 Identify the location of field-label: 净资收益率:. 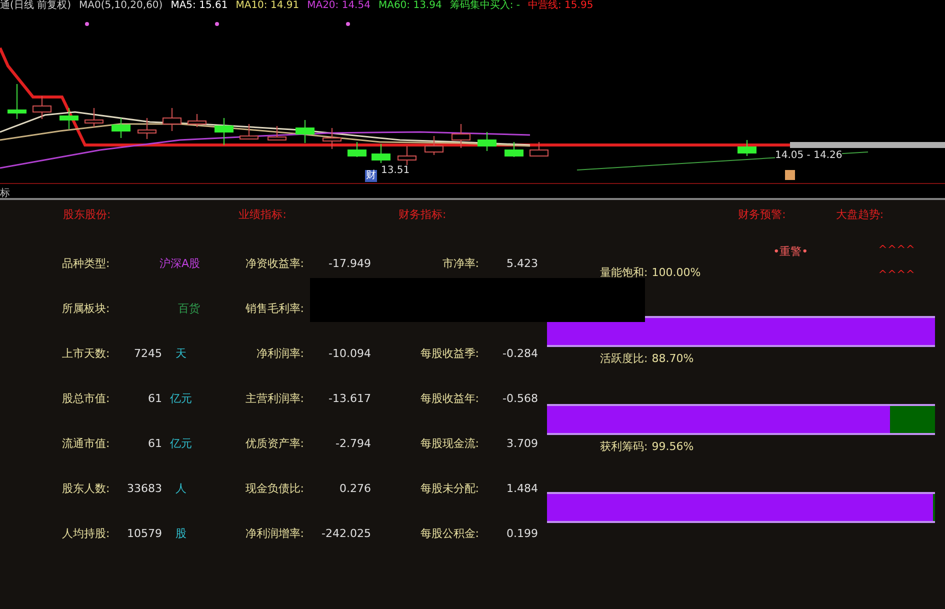
(274, 264).